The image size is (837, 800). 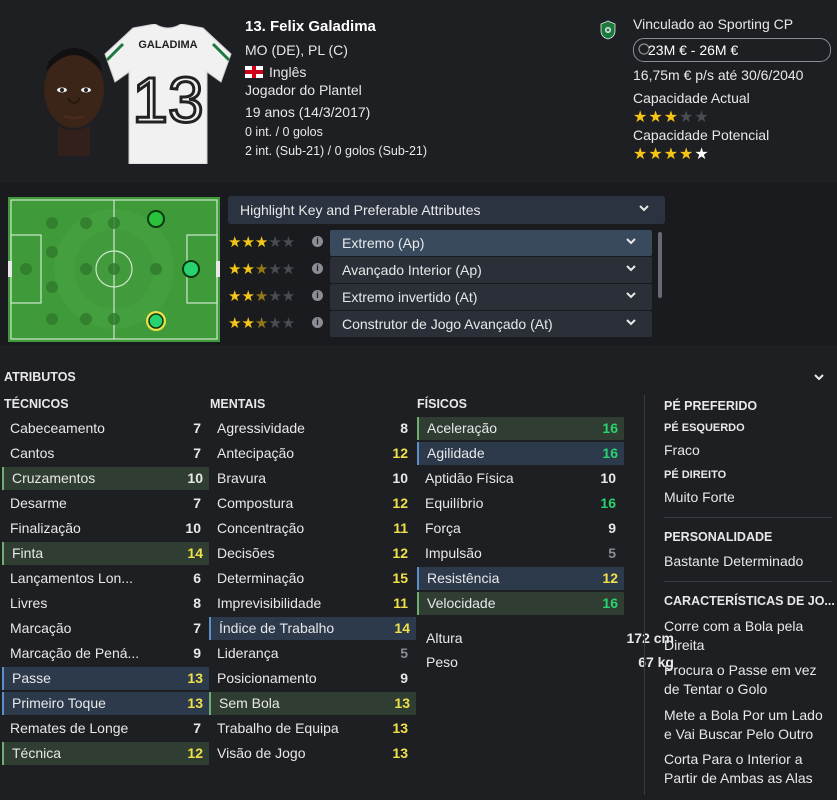 I want to click on height-row: Altura 172 cm, so click(x=550, y=638).